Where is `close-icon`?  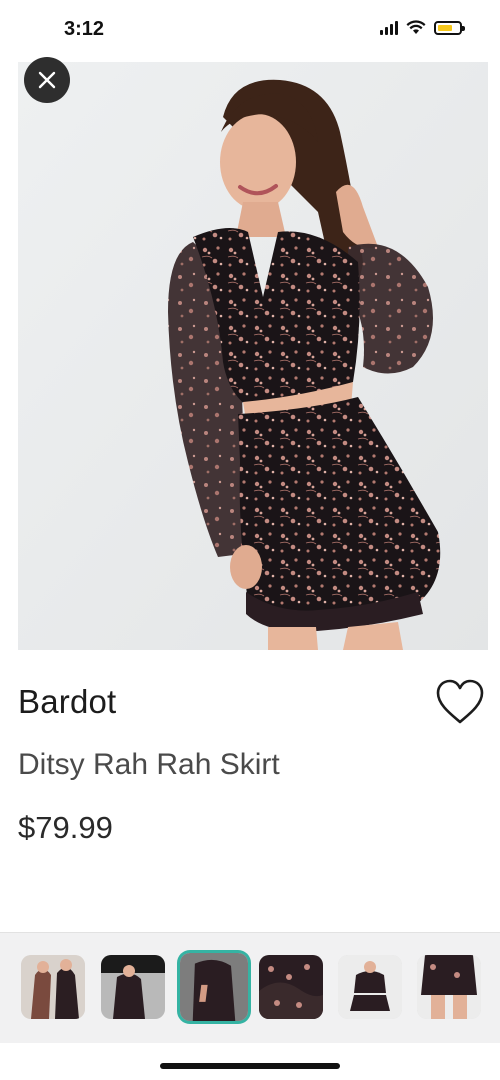 close-icon is located at coordinates (47, 80).